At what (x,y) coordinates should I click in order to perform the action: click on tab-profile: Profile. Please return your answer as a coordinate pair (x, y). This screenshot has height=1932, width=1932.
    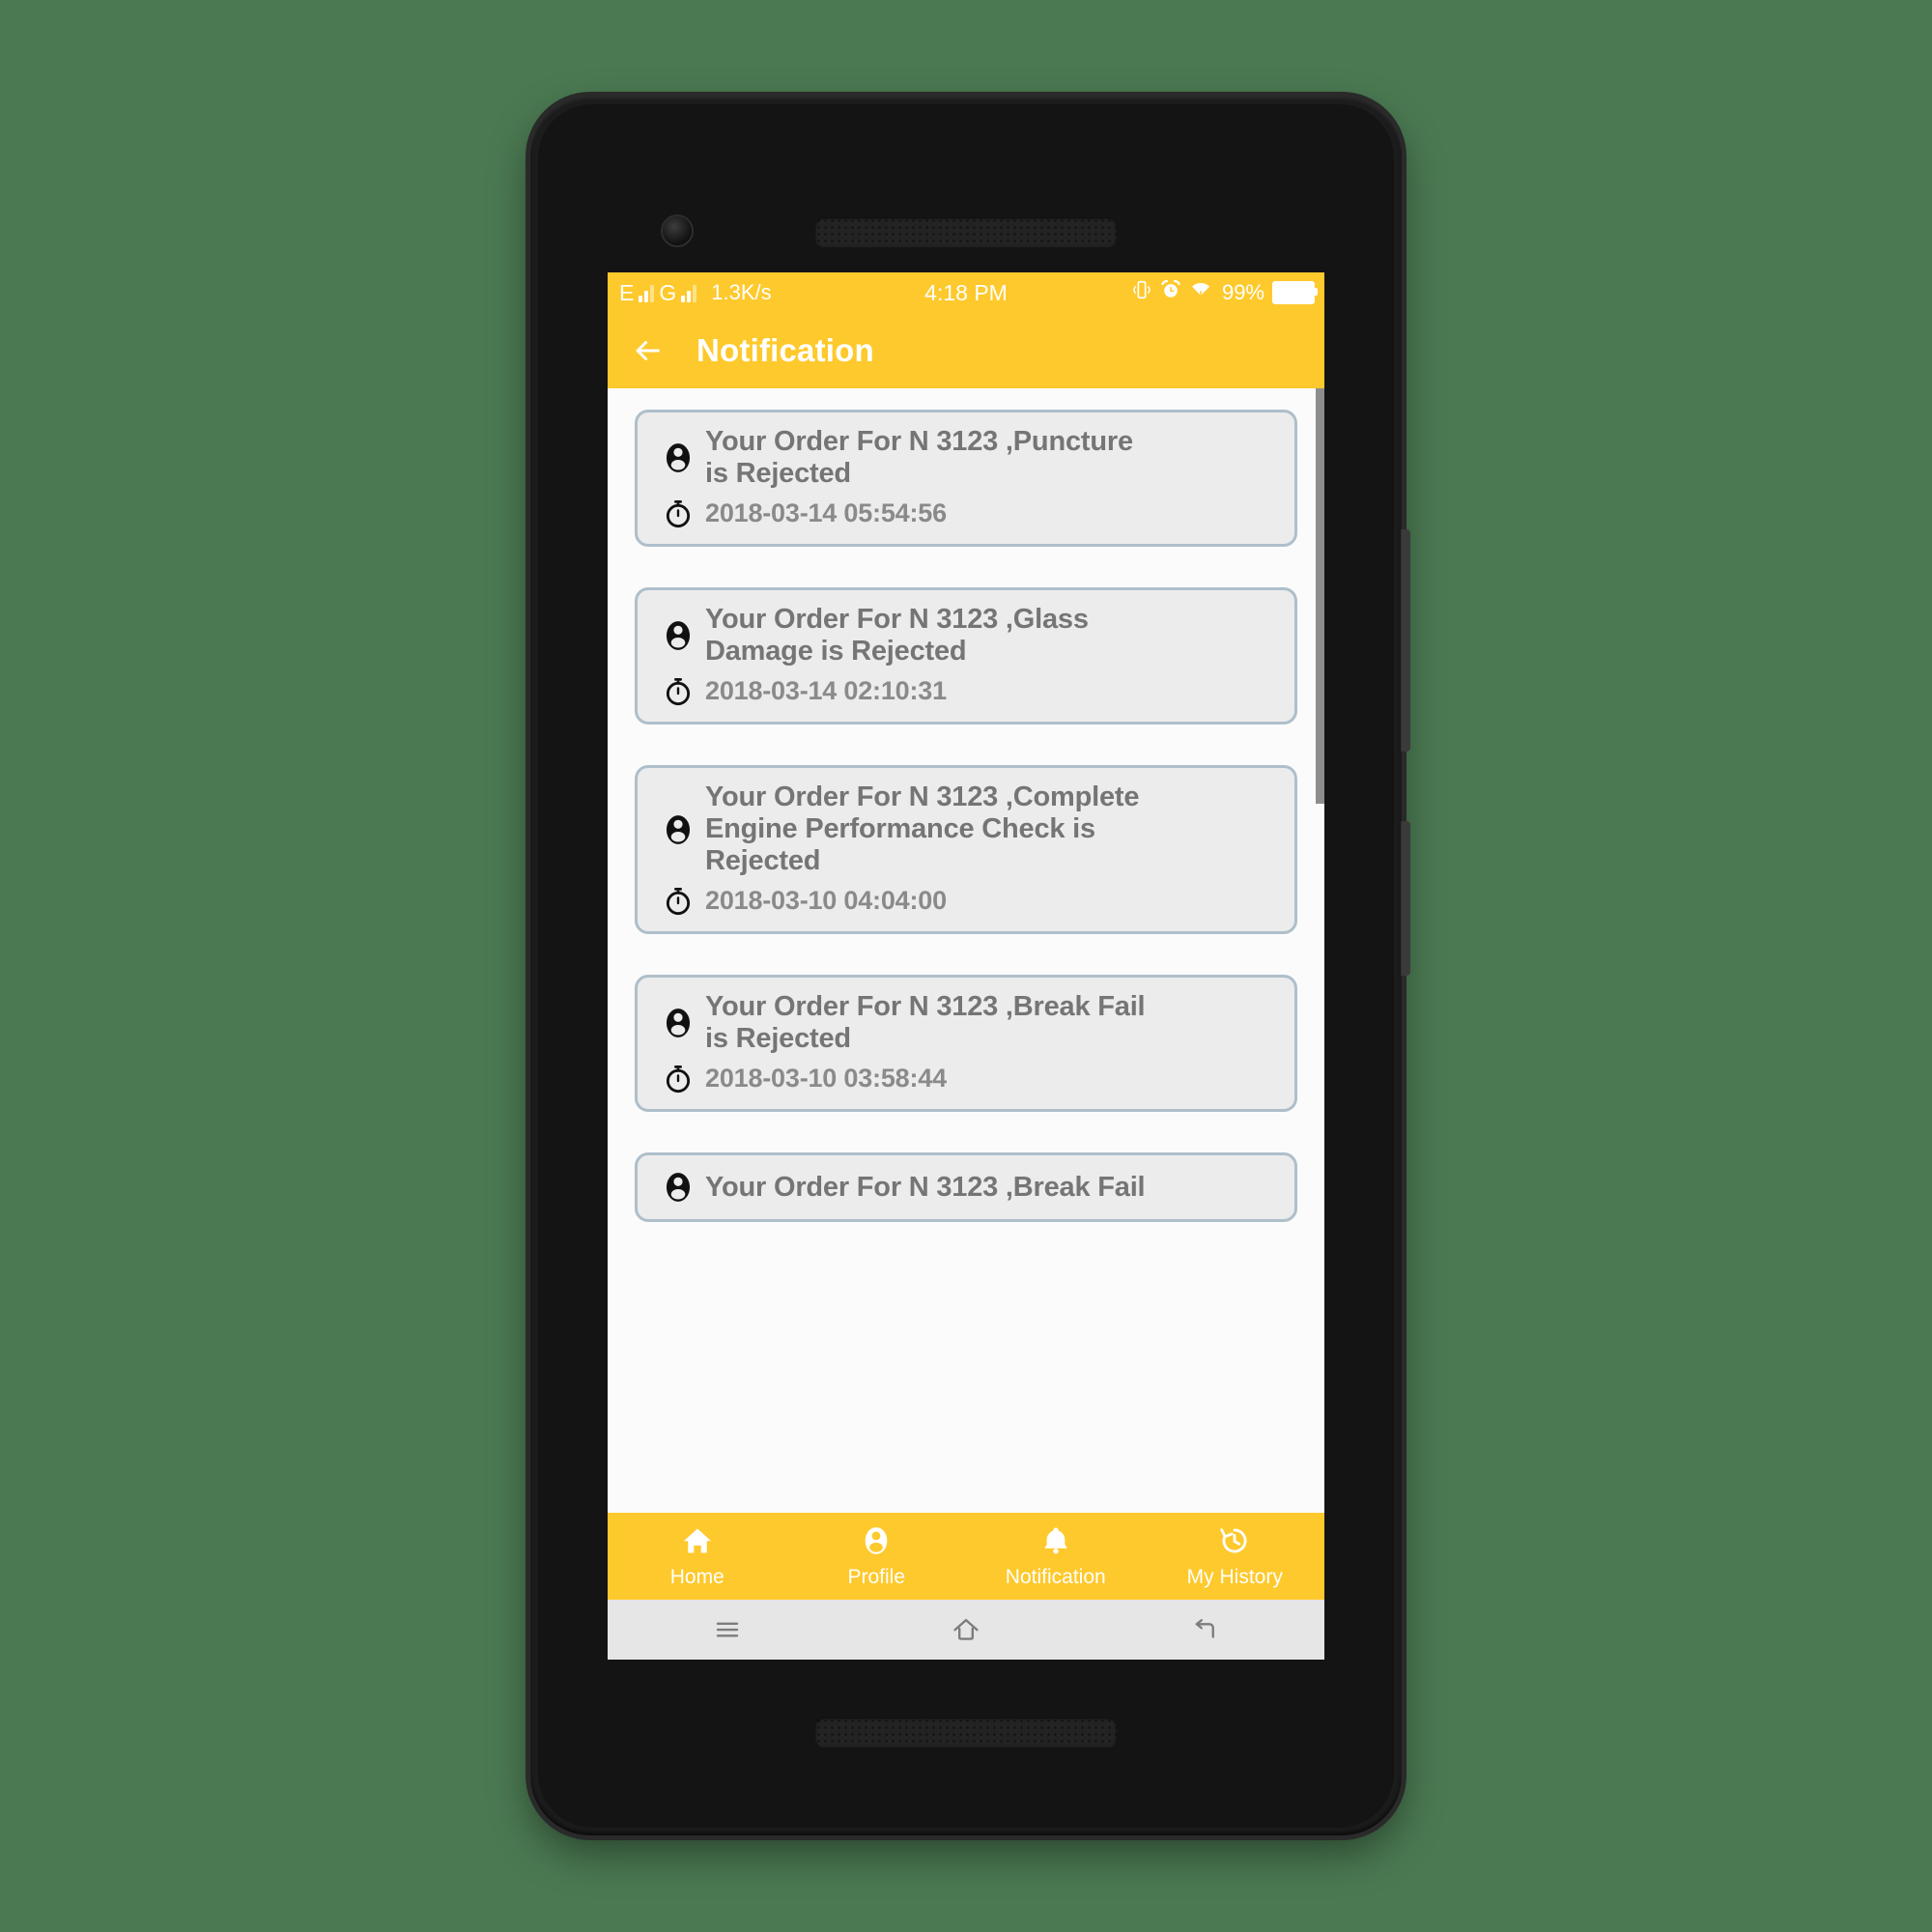
    Looking at the image, I should click on (877, 1556).